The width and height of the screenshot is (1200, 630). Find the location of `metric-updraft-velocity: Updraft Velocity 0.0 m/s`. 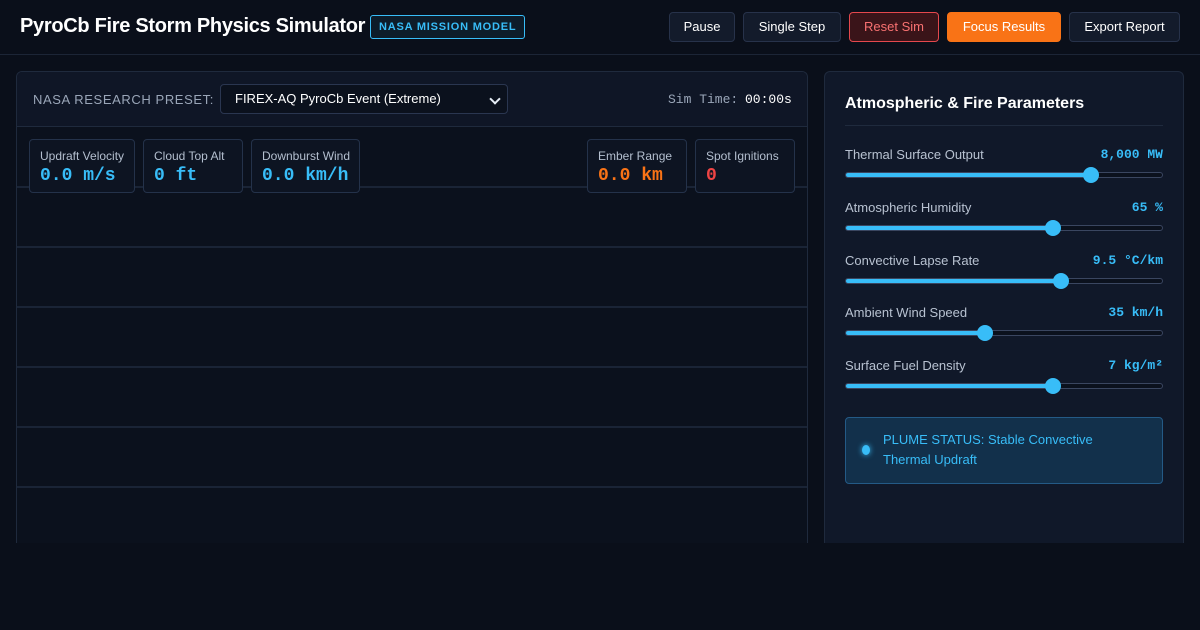

metric-updraft-velocity: Updraft Velocity 0.0 m/s is located at coordinates (82, 166).